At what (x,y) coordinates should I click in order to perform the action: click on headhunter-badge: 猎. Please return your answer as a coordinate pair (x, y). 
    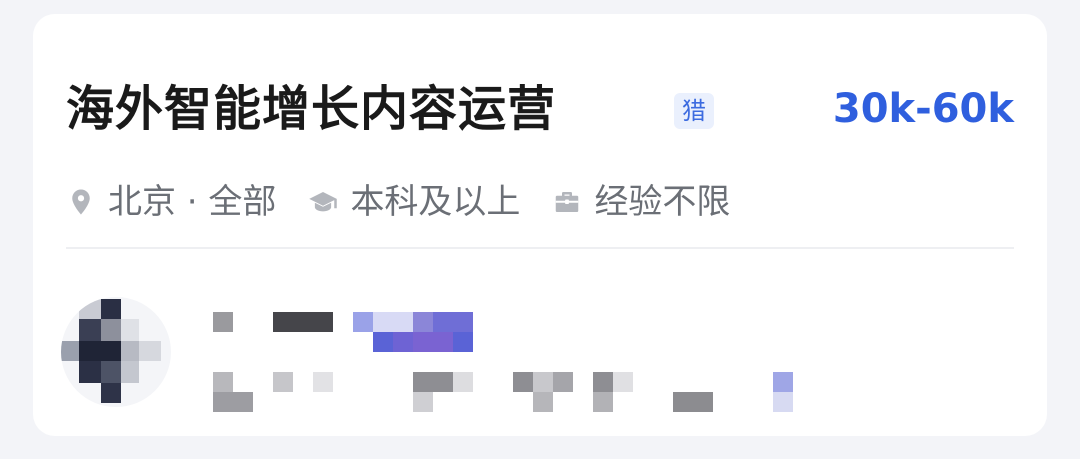
    Looking at the image, I should click on (694, 111).